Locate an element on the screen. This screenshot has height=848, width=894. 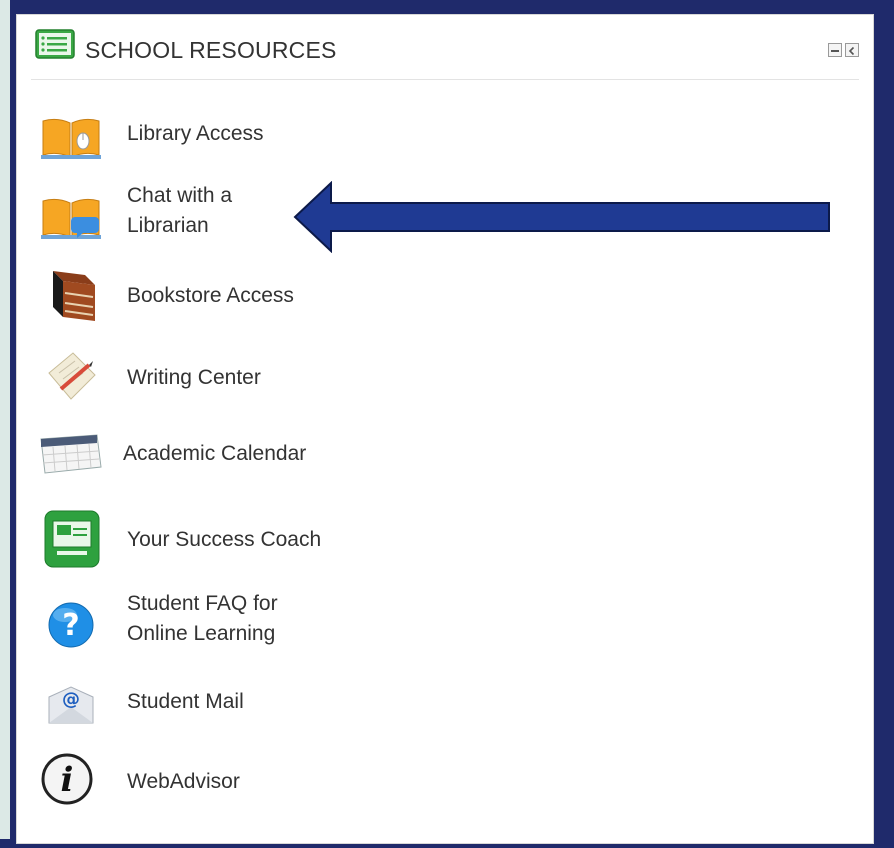
item-label: Chat with a Librarian is located at coordinates (180, 210).